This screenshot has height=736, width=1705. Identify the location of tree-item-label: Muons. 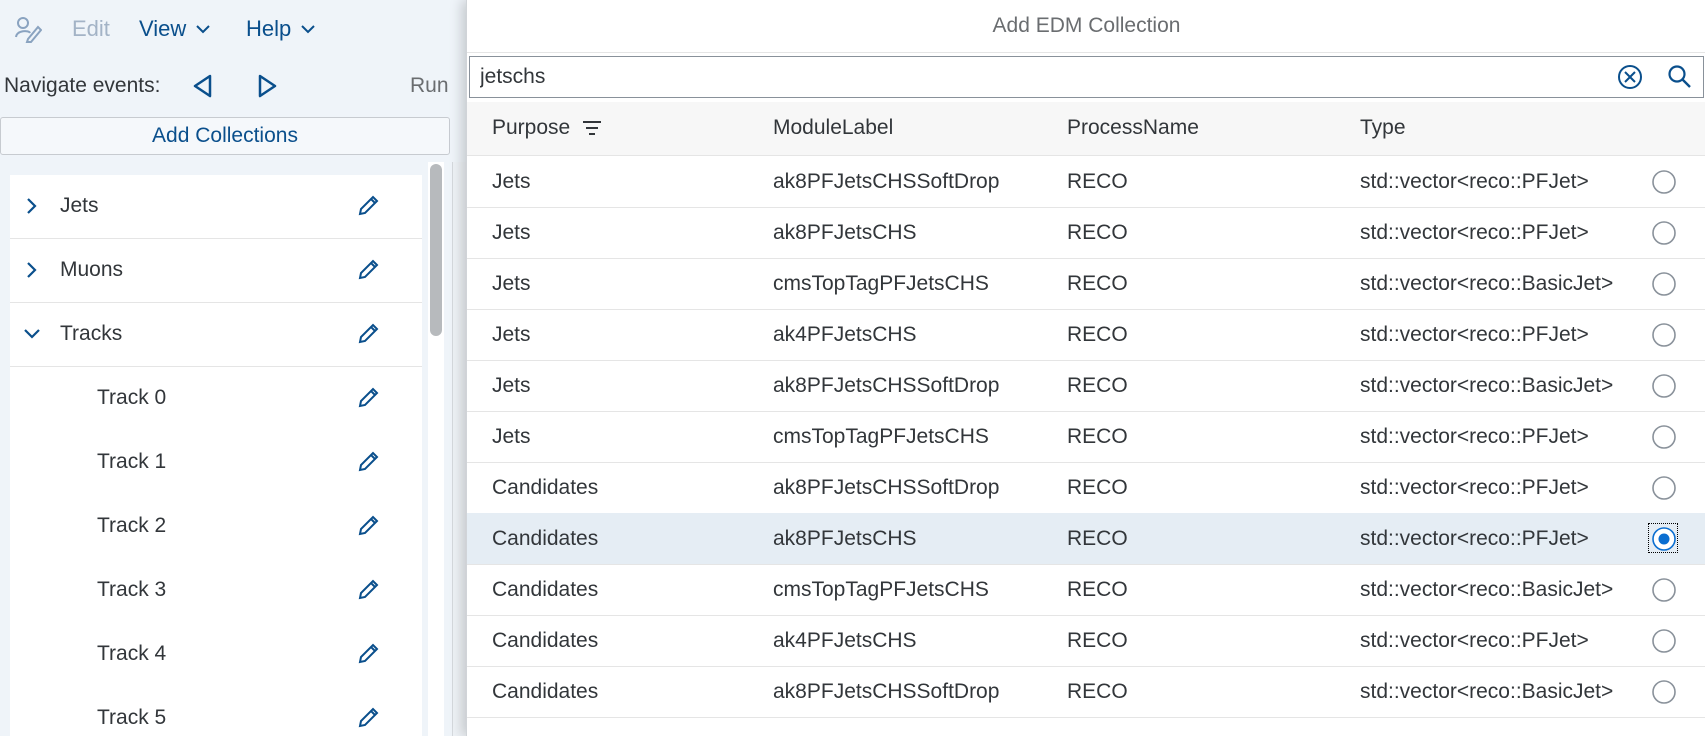
(92, 269).